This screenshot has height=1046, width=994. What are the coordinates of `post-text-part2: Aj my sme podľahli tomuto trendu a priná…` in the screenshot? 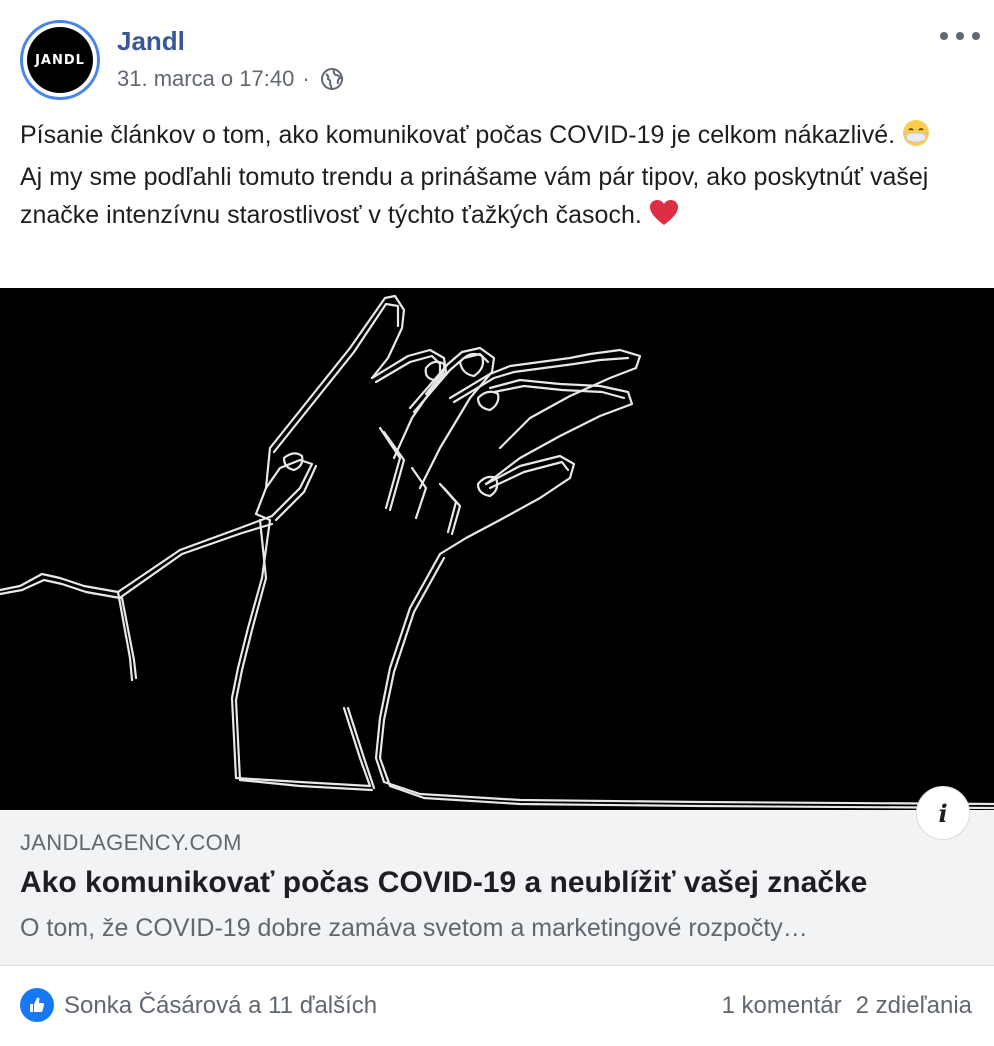 It's located at (474, 196).